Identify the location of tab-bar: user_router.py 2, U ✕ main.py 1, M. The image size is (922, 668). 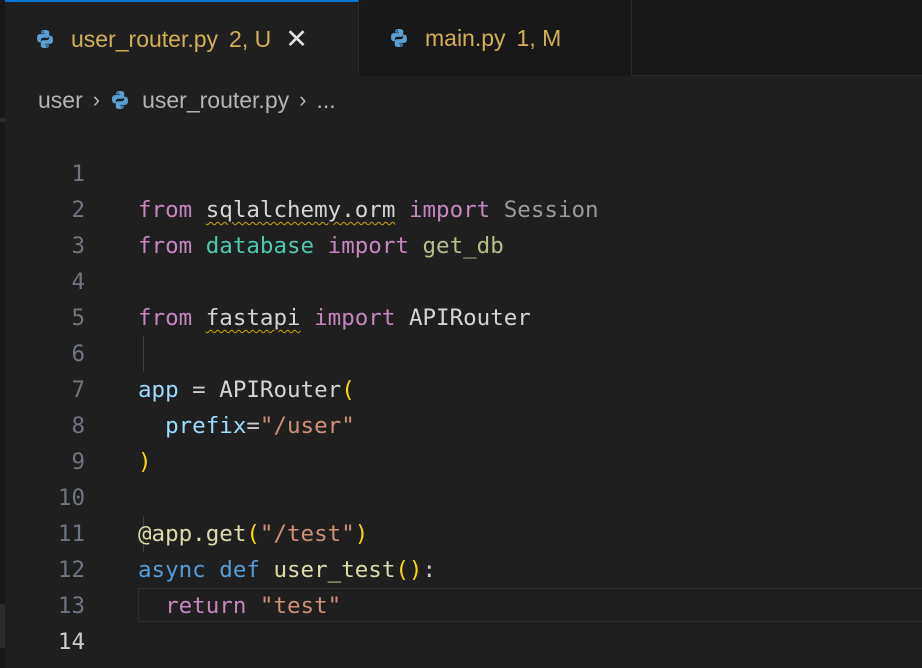
(463, 38).